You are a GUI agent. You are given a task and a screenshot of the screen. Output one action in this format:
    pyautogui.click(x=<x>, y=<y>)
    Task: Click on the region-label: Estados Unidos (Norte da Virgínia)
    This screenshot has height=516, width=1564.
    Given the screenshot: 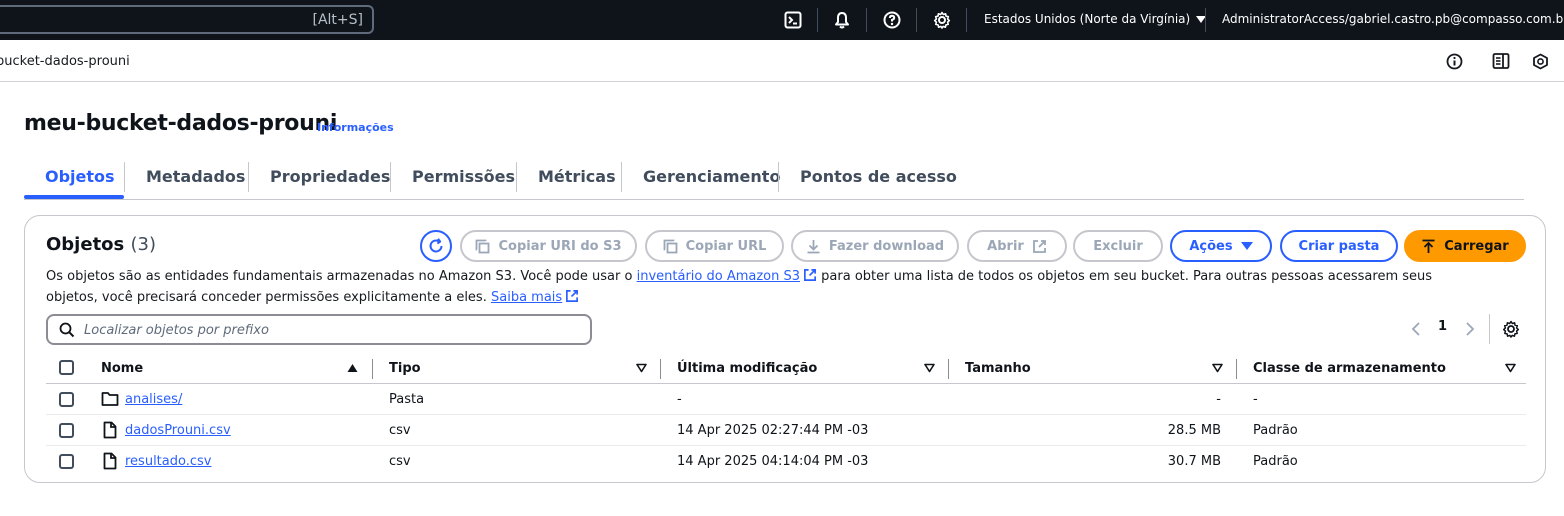 What is the action you would take?
    pyautogui.click(x=1087, y=19)
    